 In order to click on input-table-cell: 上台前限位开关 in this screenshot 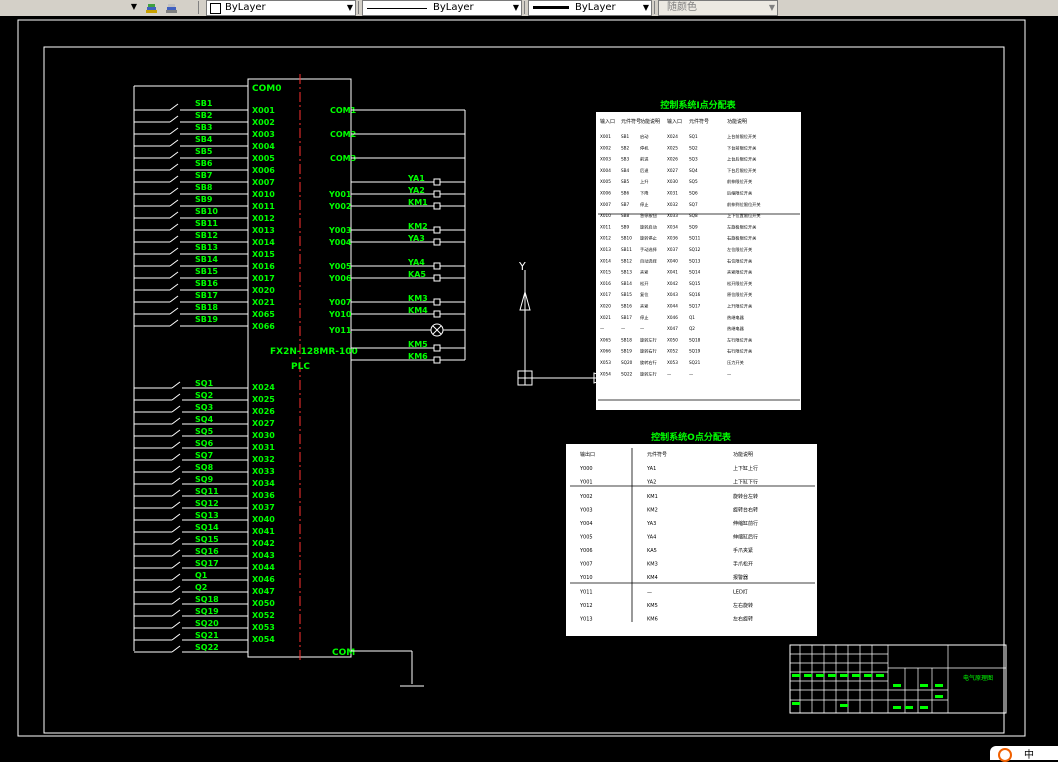, I will do `click(741, 136)`.